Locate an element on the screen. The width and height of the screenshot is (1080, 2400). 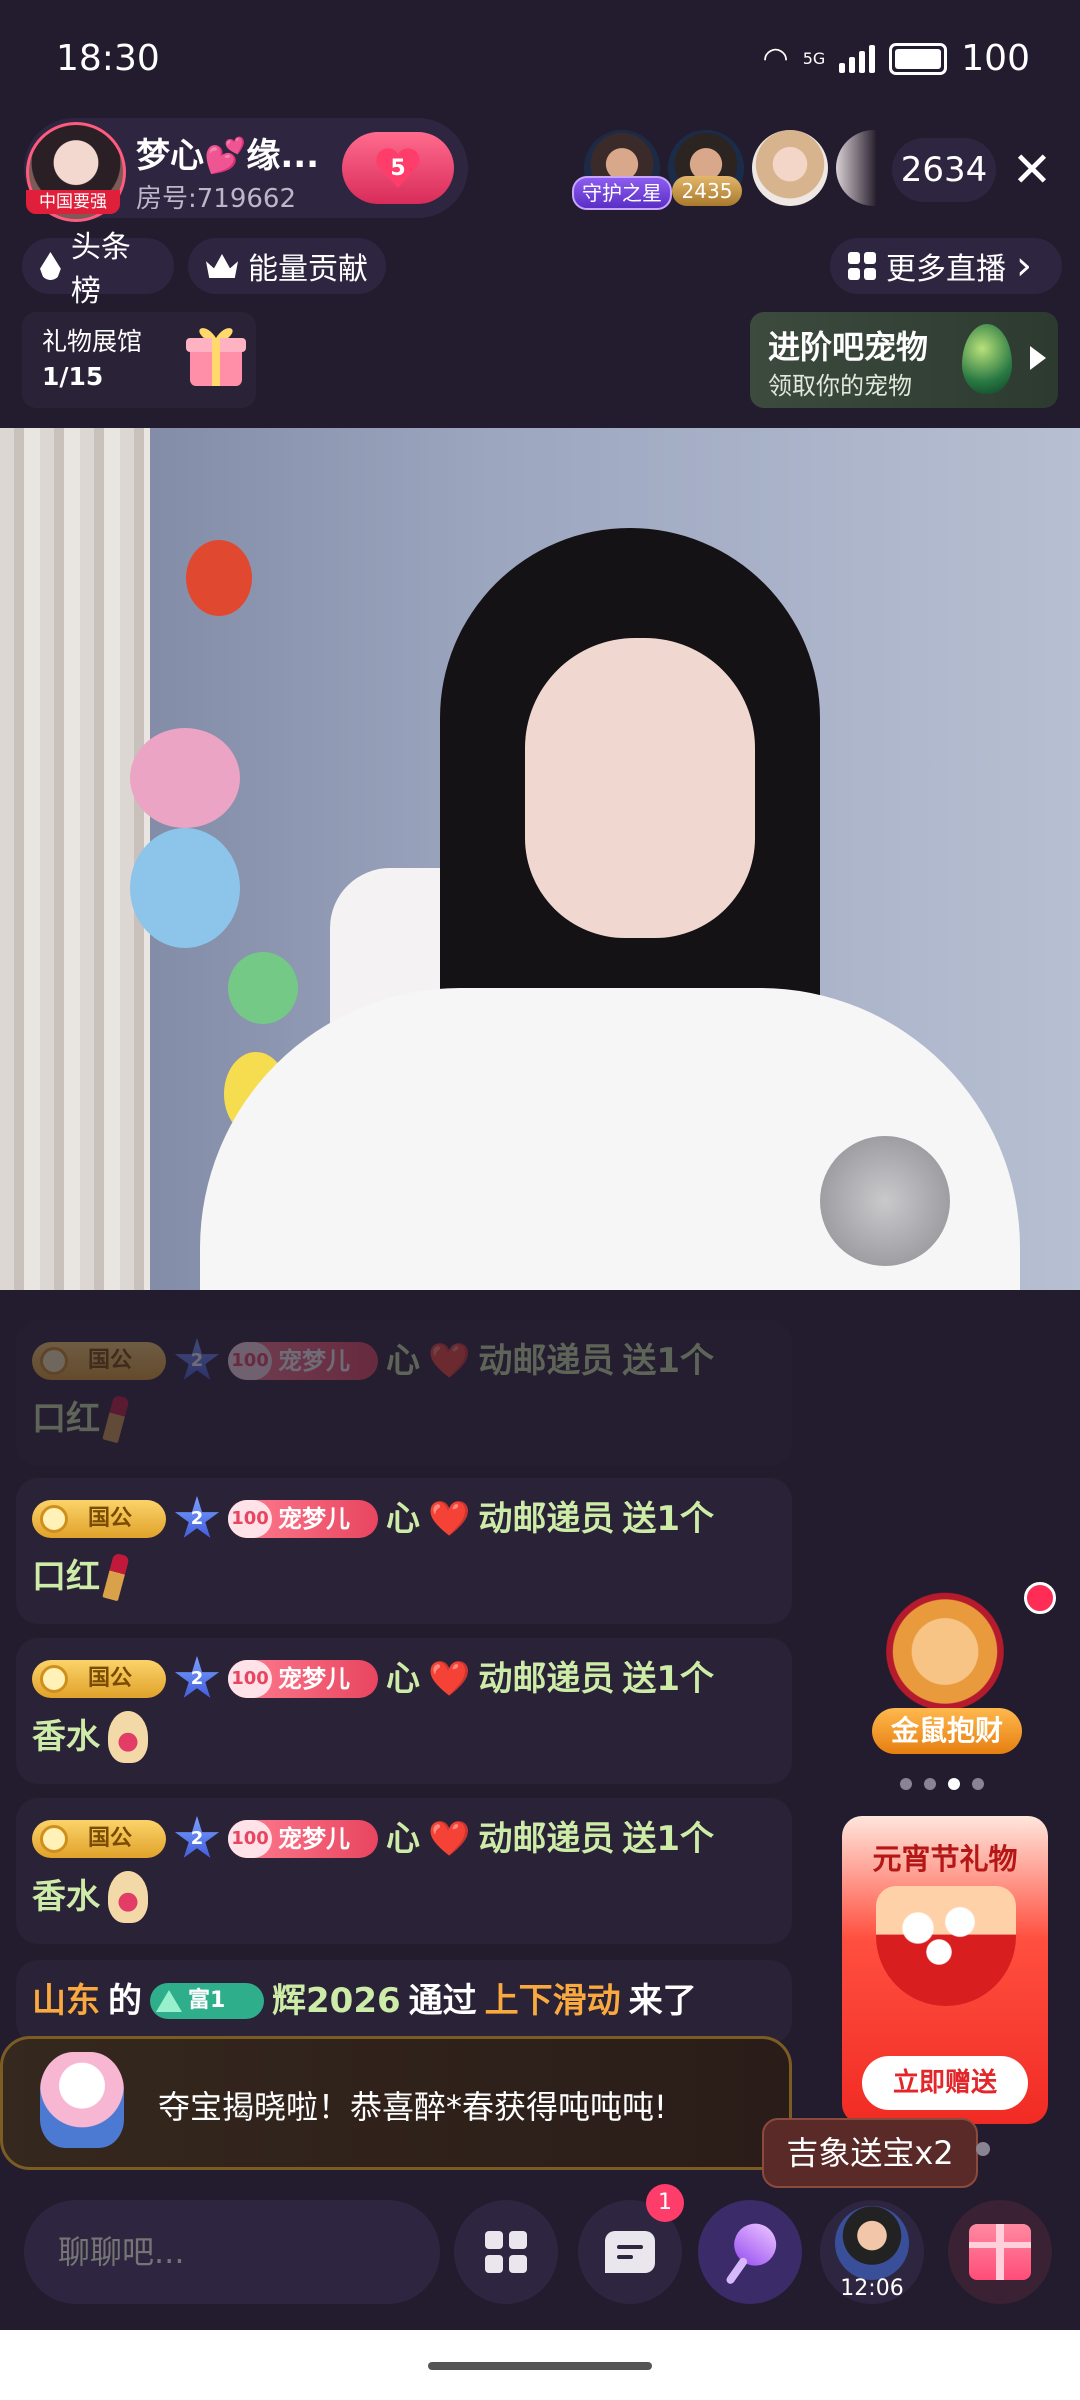
wealth-badge-label: 富1 is located at coordinates (207, 2000).